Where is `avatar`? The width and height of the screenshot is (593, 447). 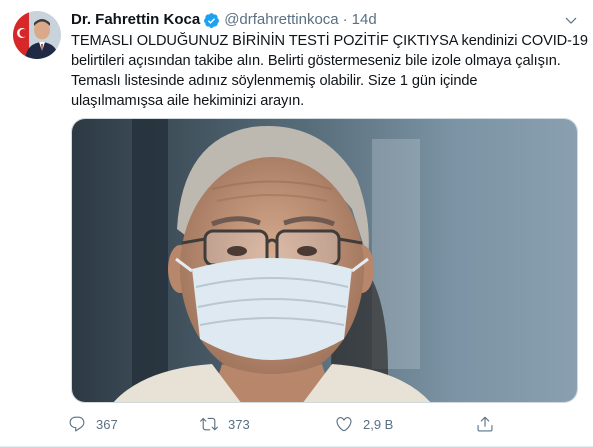
avatar is located at coordinates (37, 35).